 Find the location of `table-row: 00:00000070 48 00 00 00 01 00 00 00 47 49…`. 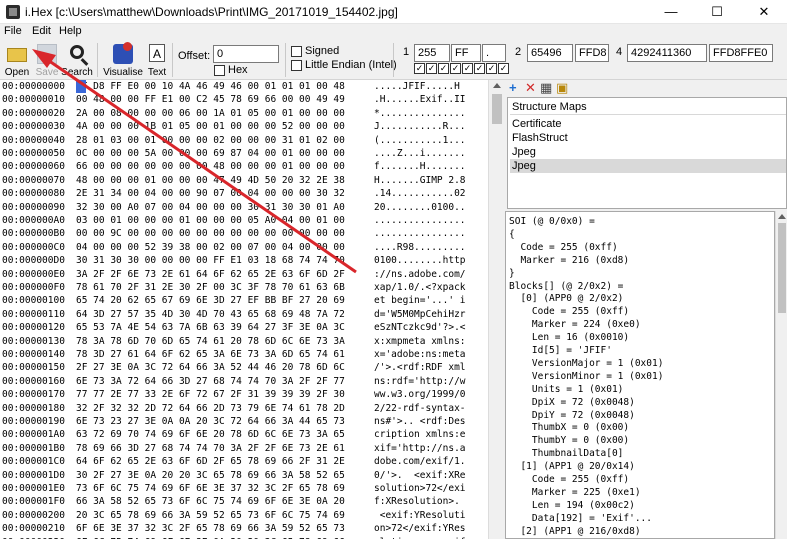

table-row: 00:00000070 48 00 00 00 01 00 00 00 47 49… is located at coordinates (244, 180).